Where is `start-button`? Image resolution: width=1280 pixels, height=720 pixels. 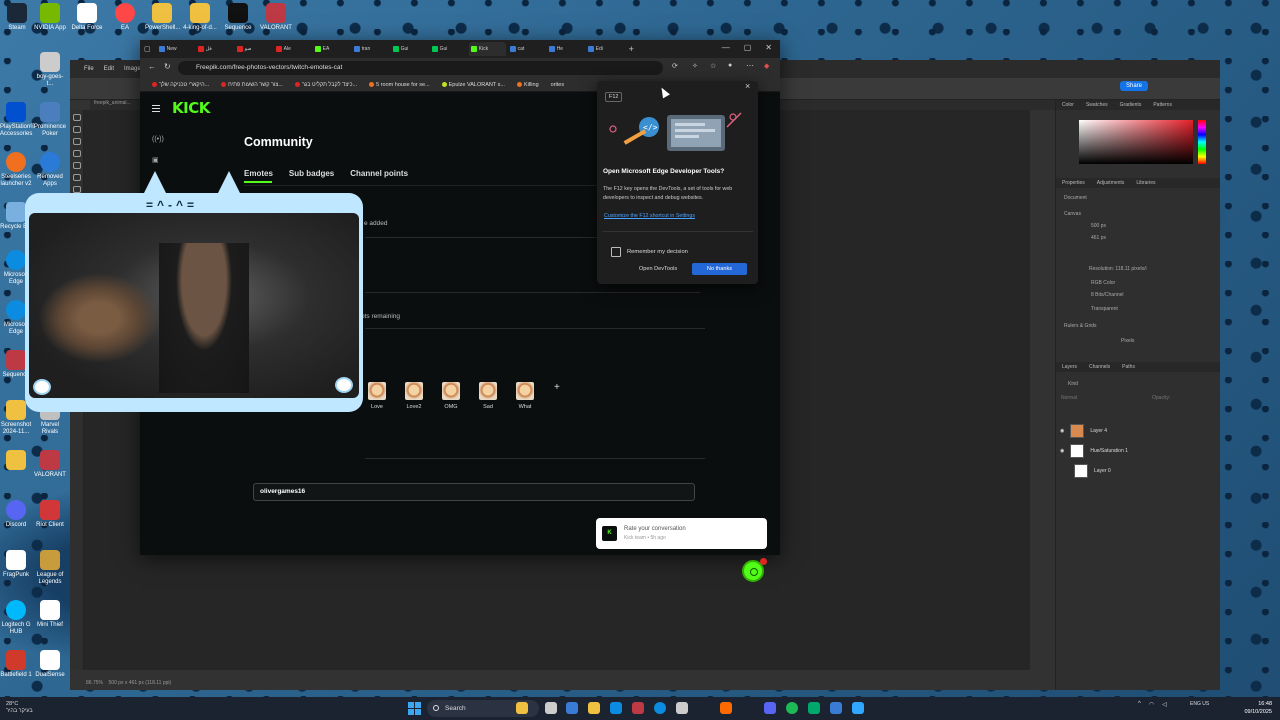 start-button is located at coordinates (414, 708).